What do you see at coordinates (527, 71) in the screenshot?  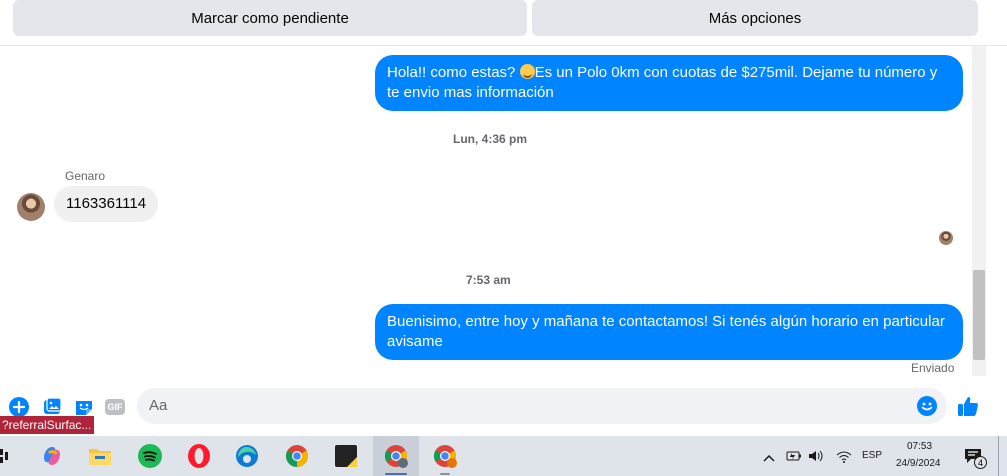 I see `smiling-face-emoji-icon` at bounding box center [527, 71].